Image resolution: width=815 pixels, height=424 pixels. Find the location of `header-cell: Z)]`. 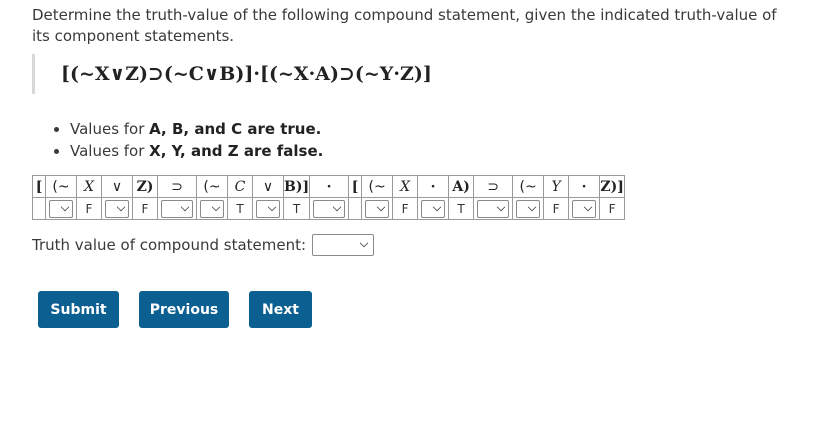

header-cell: Z)] is located at coordinates (612, 186).